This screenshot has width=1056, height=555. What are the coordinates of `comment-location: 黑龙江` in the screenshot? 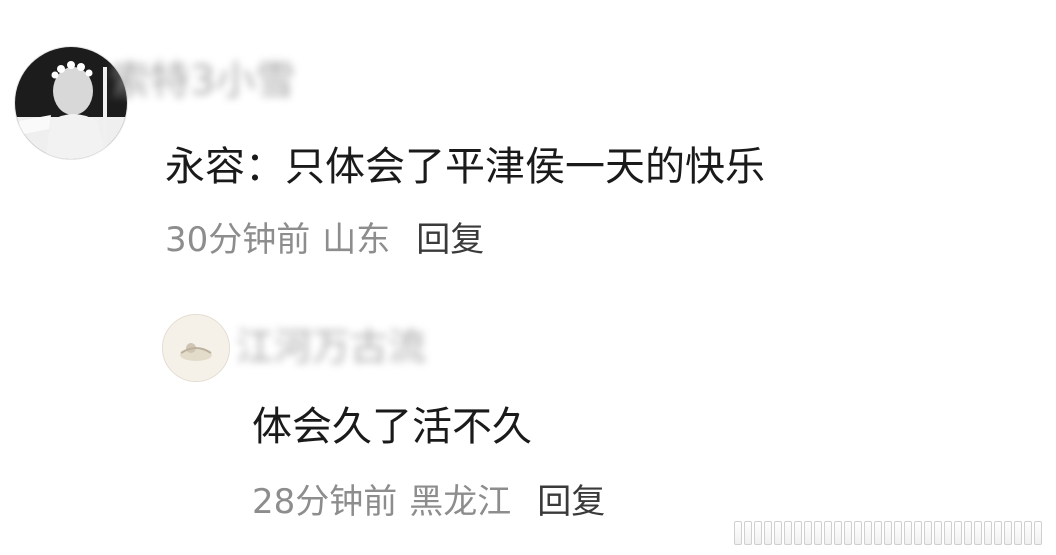 It's located at (460, 502).